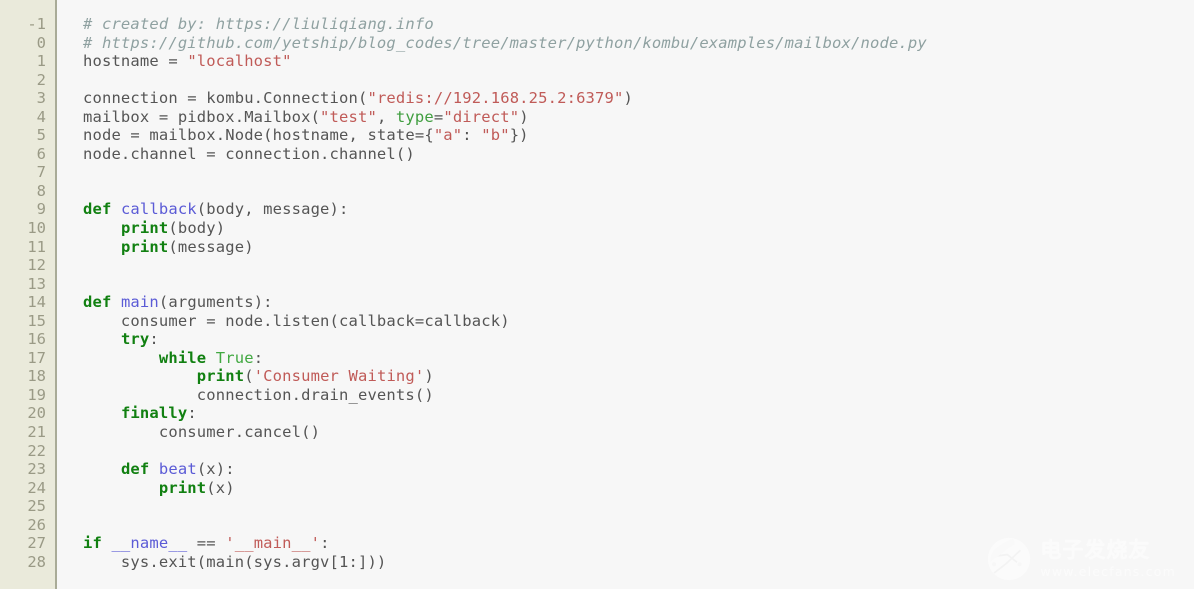  I want to click on token-plain: connection.drain_events(), so click(258, 394).